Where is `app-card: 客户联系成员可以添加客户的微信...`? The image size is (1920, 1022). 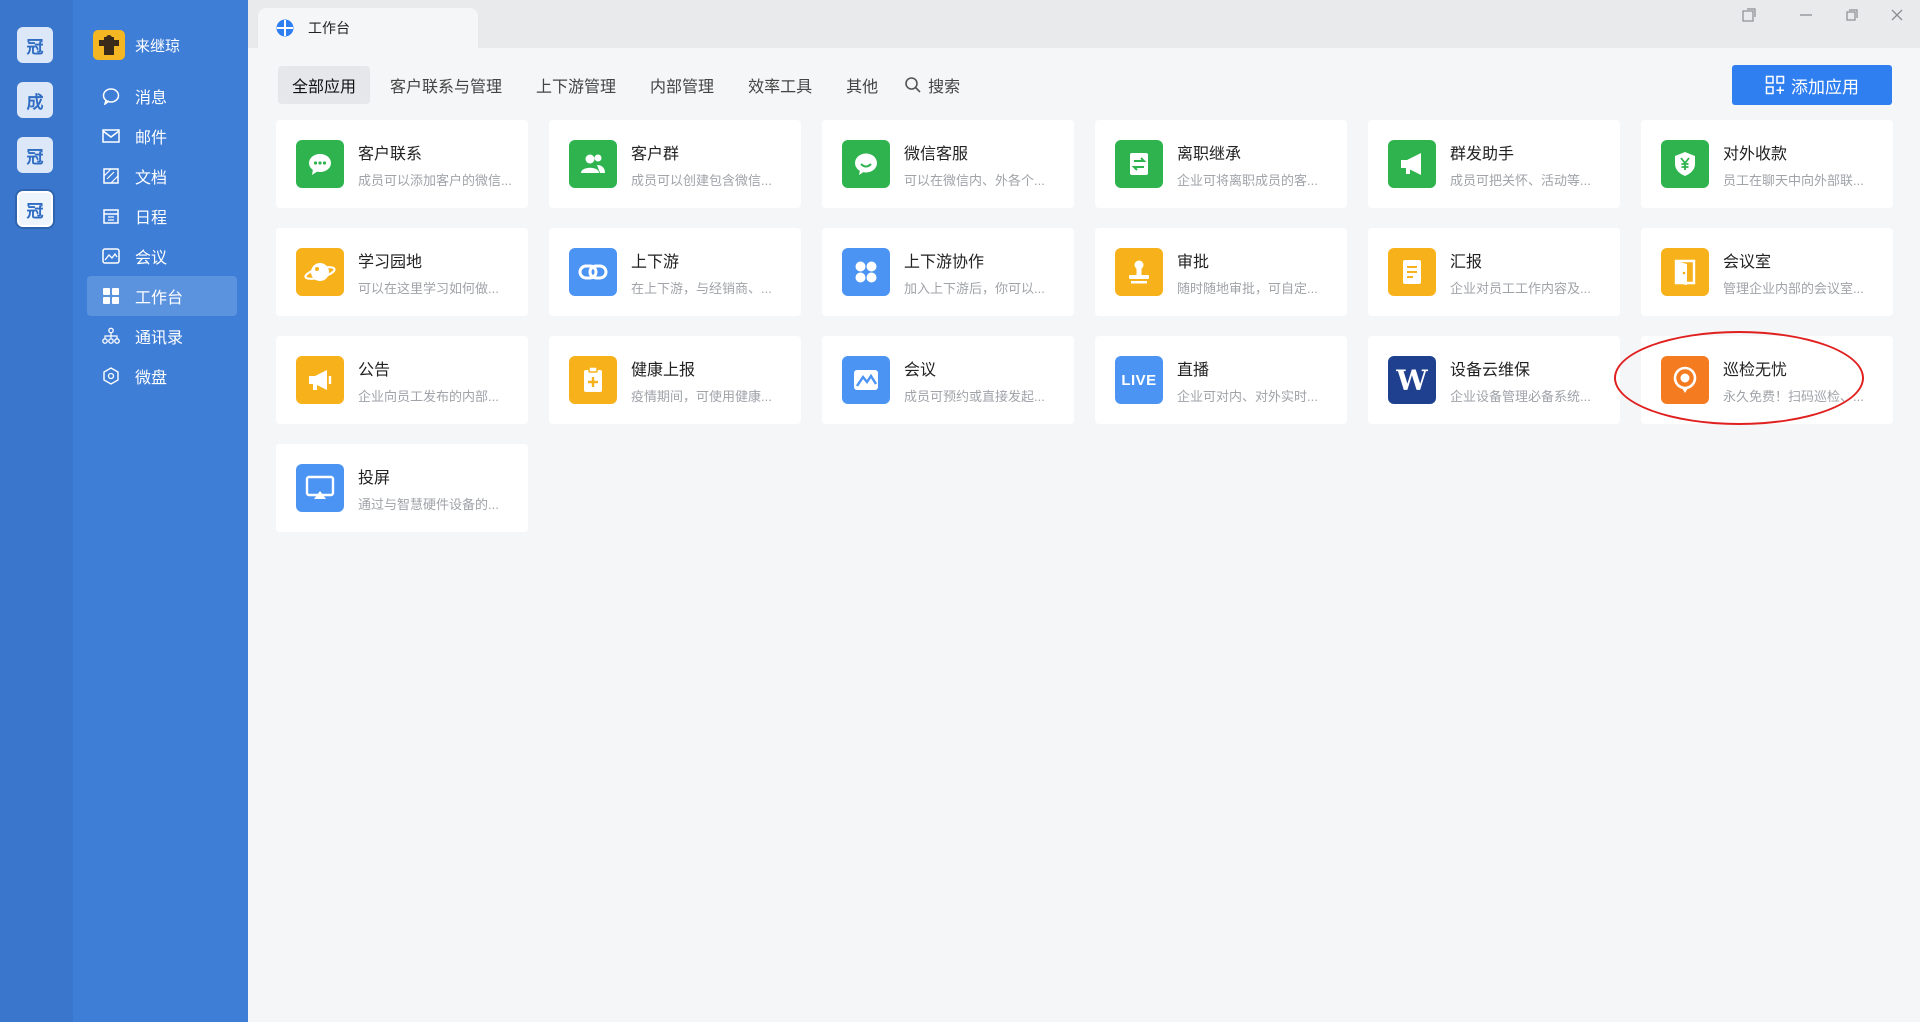
app-card: 客户联系成员可以添加客户的微信... is located at coordinates (402, 164).